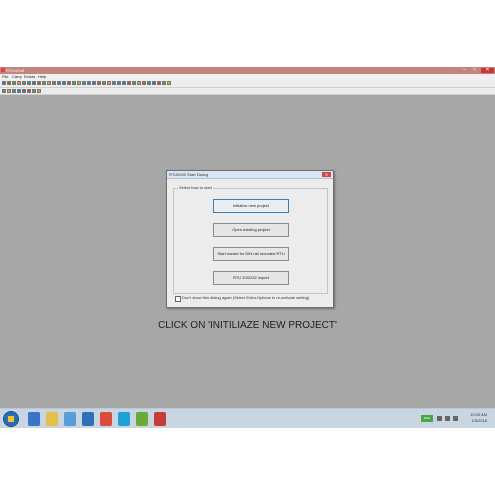  I want to click on main-toolbar, so click(247, 84).